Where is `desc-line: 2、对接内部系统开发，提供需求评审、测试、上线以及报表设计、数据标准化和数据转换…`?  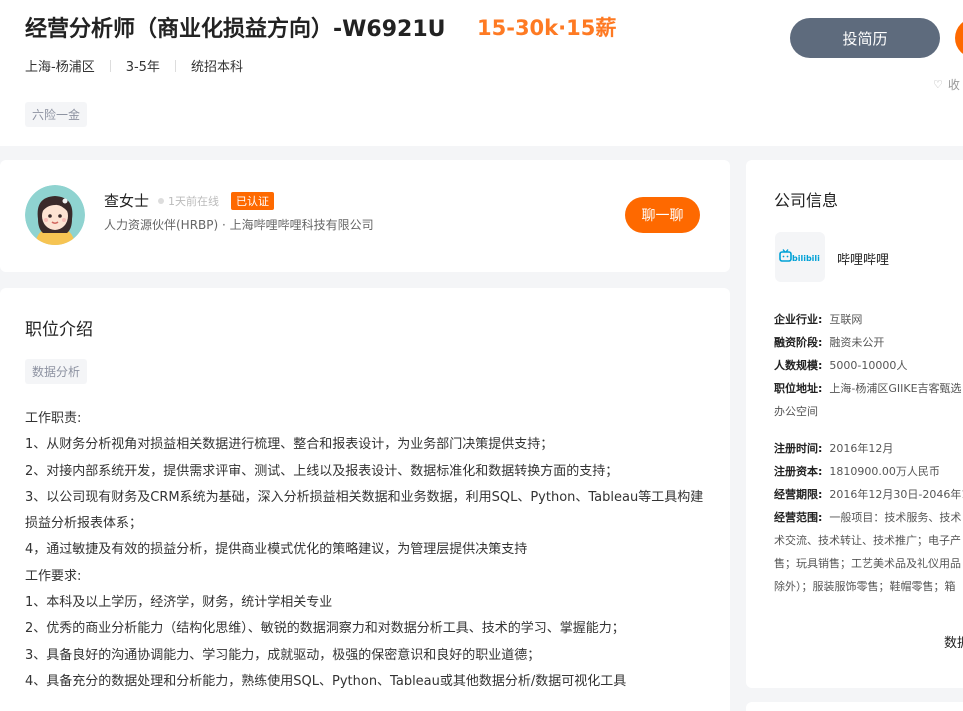 desc-line: 2、对接内部系统开发，提供需求评审、测试、上线以及报表设计、数据标准化和数据转换… is located at coordinates (322, 471).